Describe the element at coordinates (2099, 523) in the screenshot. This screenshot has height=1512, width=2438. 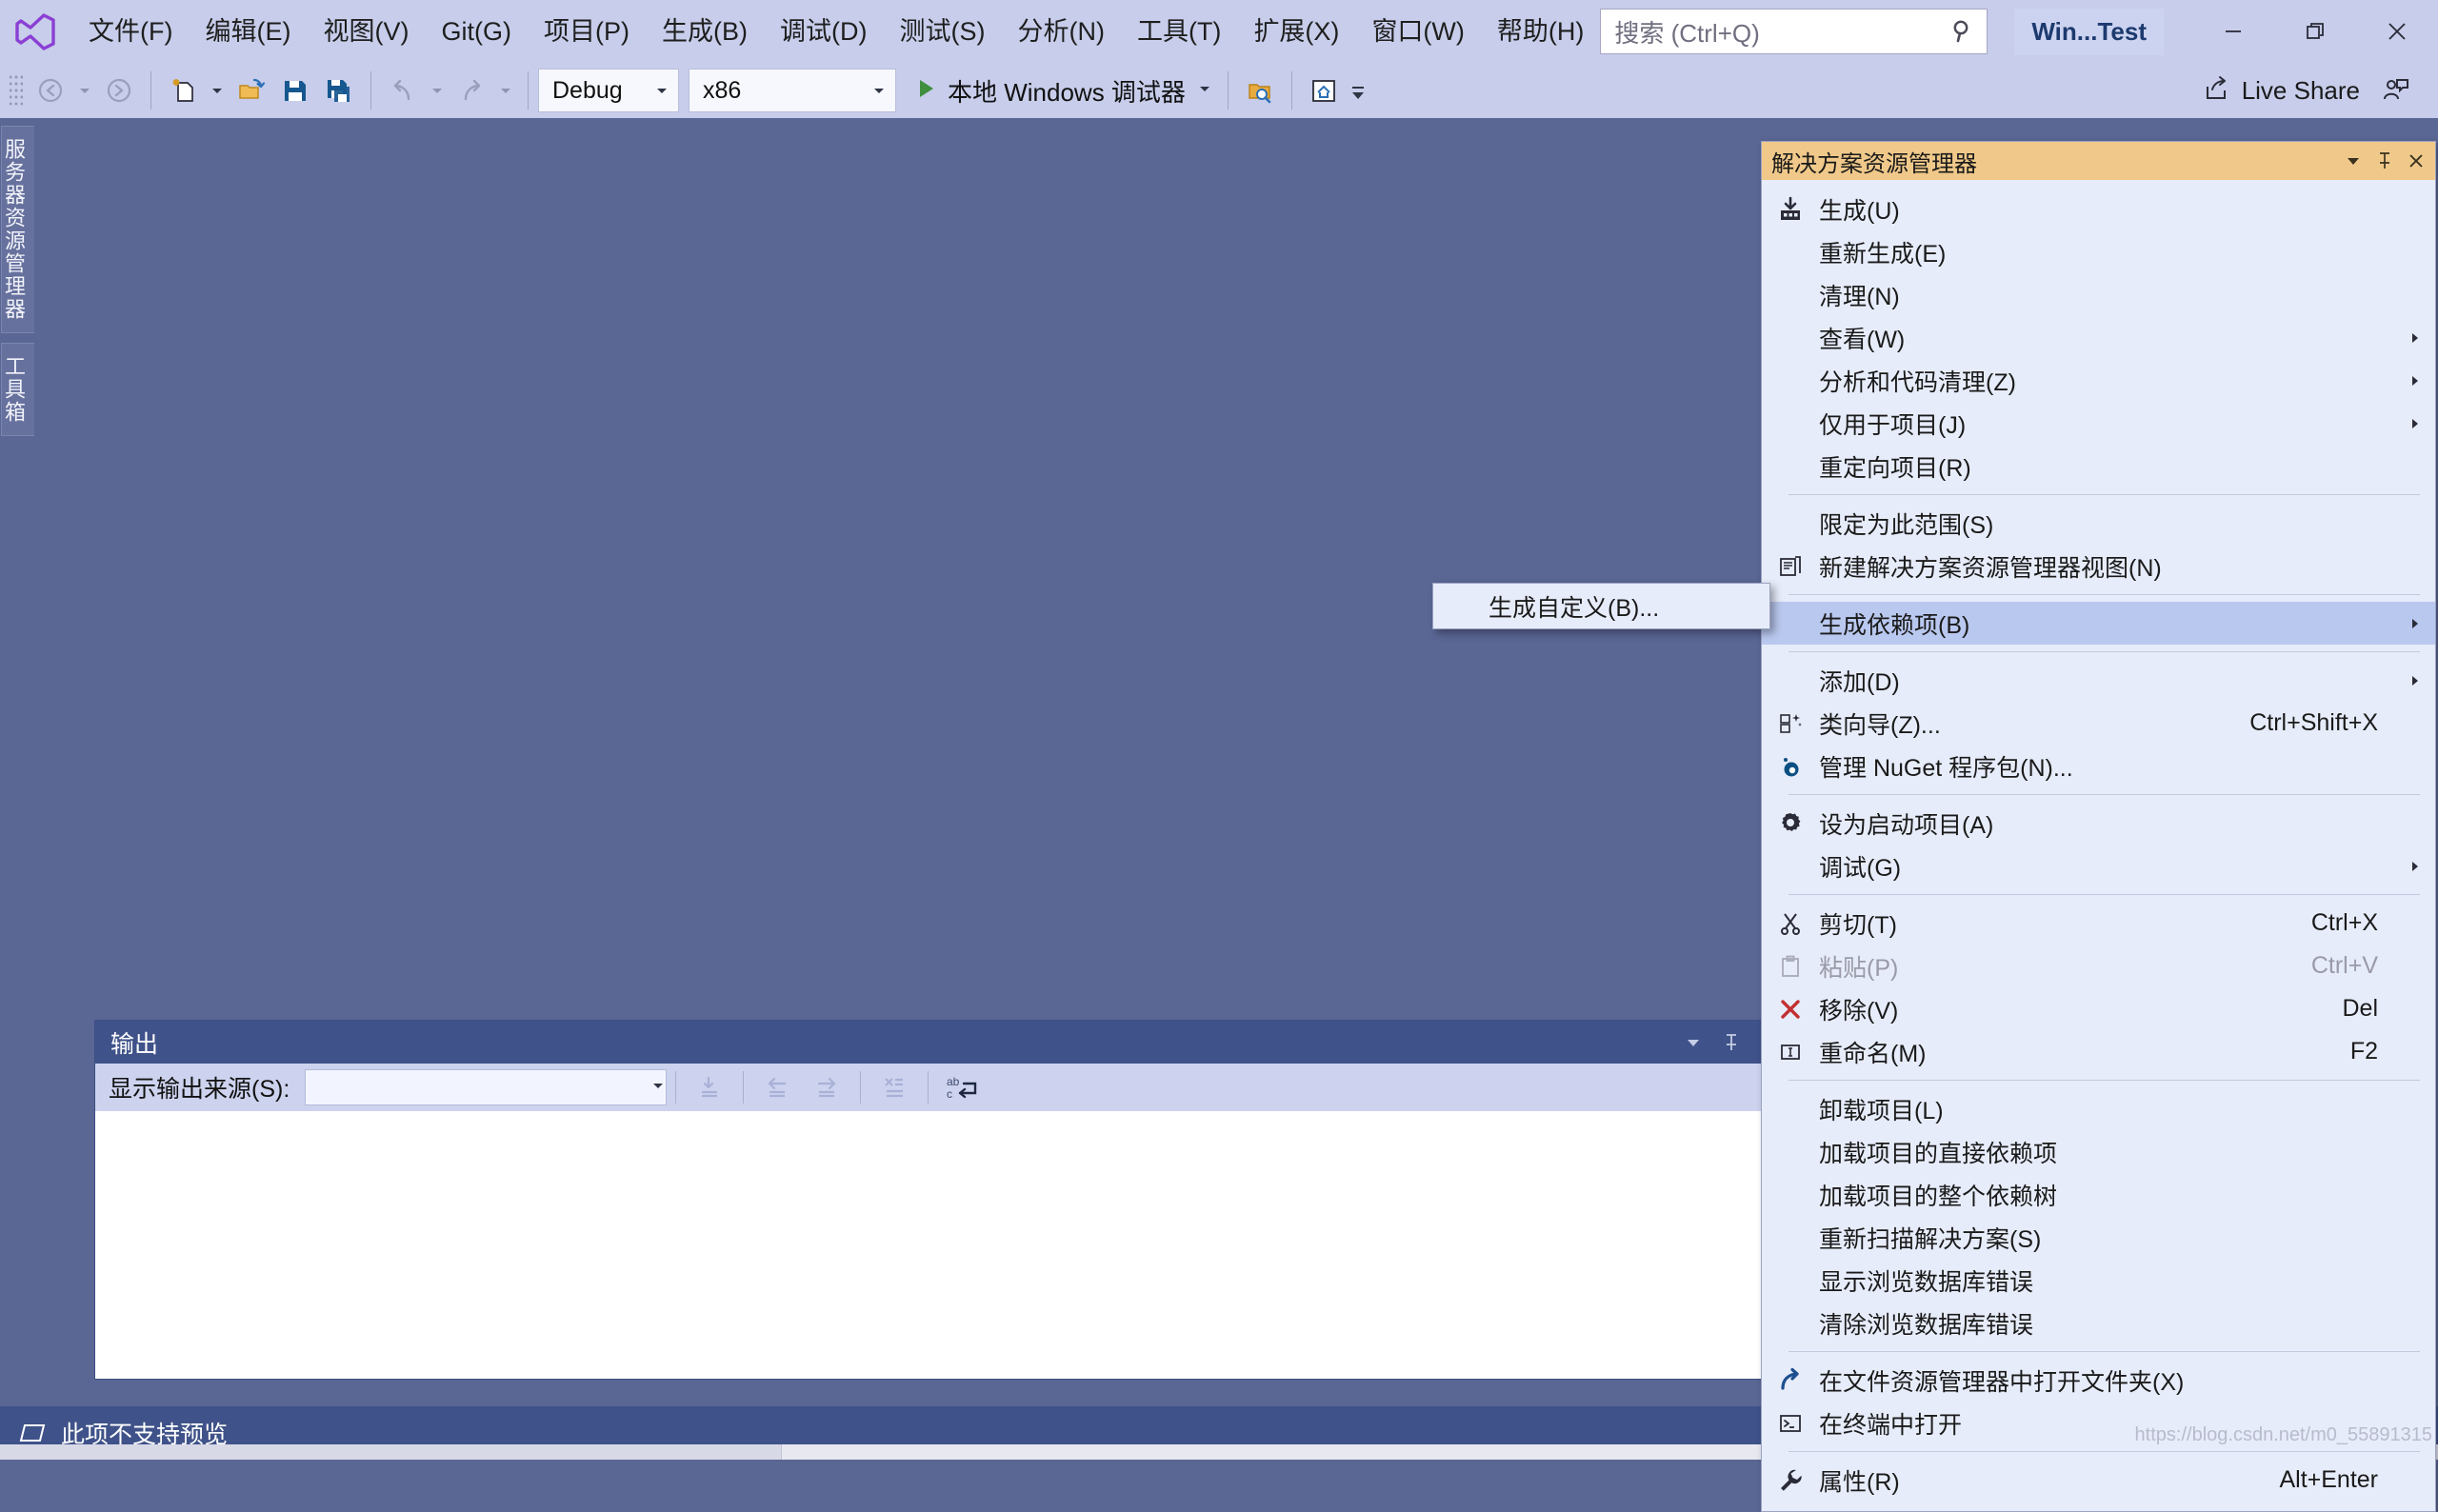
I see `menu-item-scope-to-this: 限定为此范围(S)` at that location.